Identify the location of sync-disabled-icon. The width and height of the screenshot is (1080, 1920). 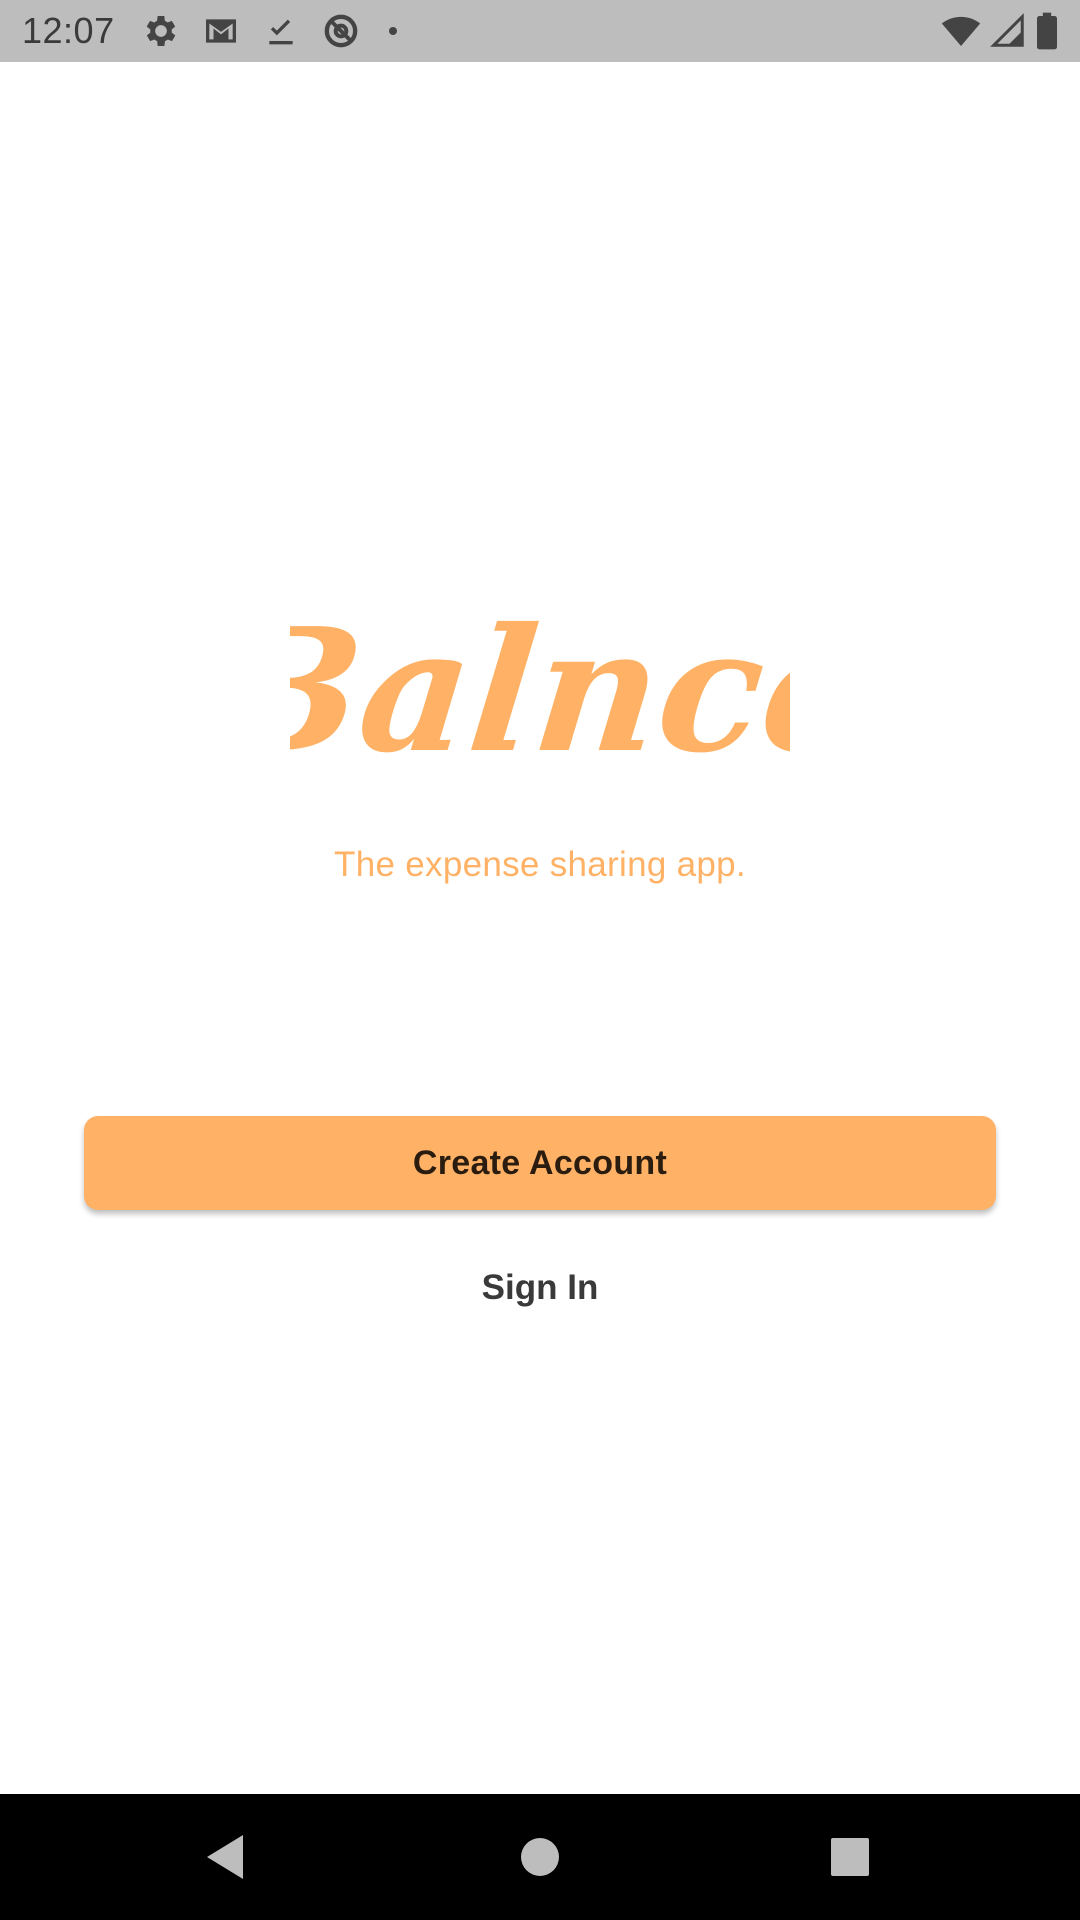
(340, 31).